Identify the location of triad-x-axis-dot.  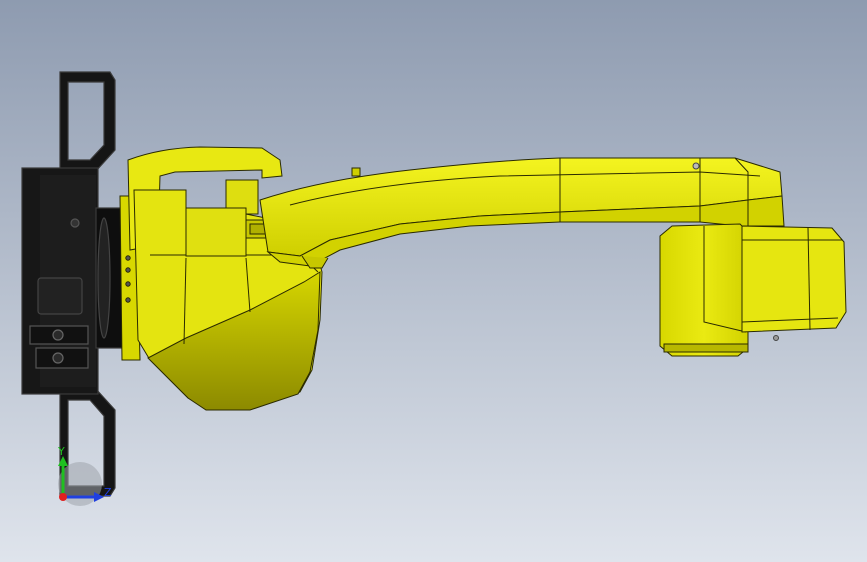
(63, 497).